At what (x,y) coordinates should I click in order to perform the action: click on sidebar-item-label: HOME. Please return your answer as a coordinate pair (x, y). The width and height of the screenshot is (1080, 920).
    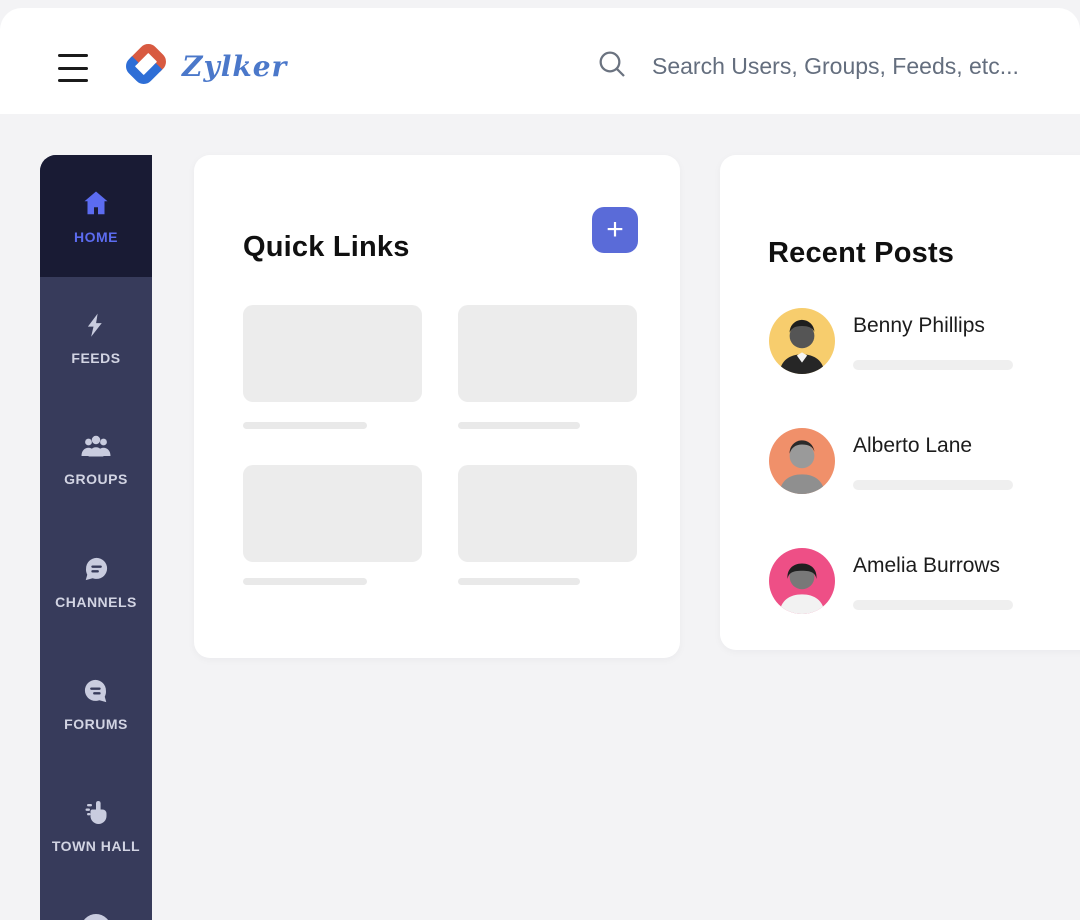
    Looking at the image, I should click on (96, 236).